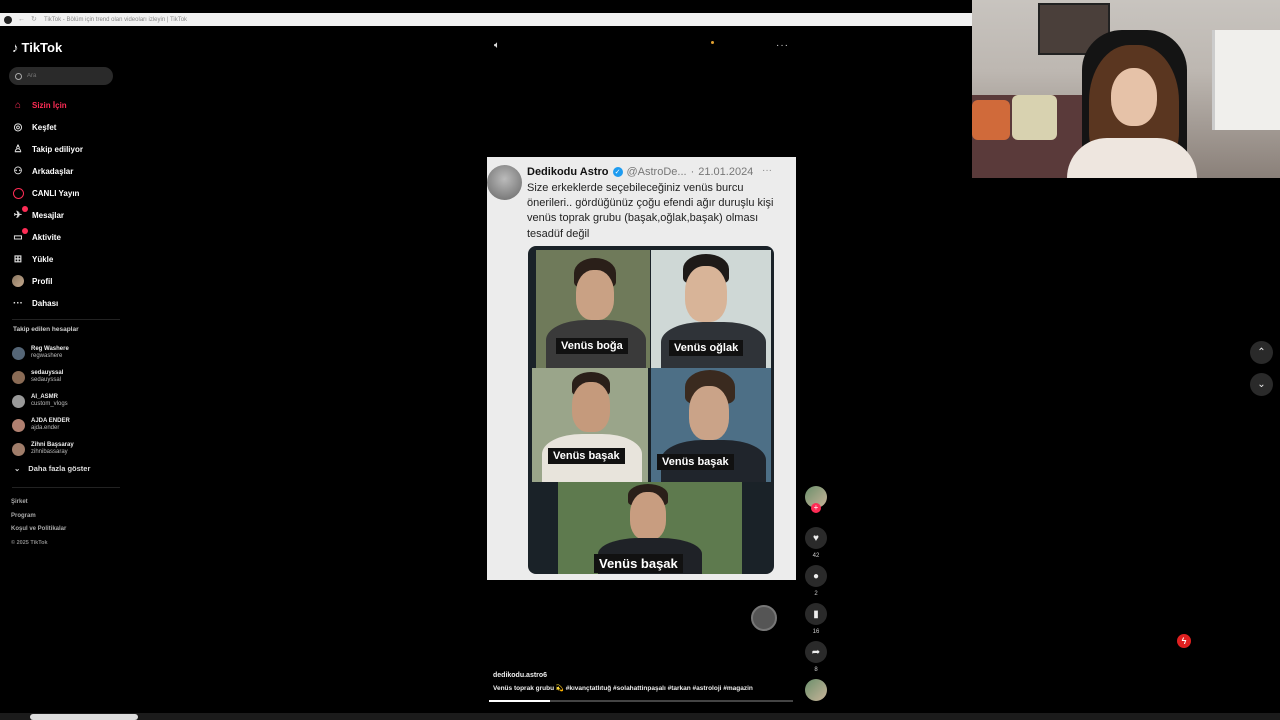 The height and width of the screenshot is (720, 1280). What do you see at coordinates (34, 19) in the screenshot?
I see `reload-icon: ↻` at bounding box center [34, 19].